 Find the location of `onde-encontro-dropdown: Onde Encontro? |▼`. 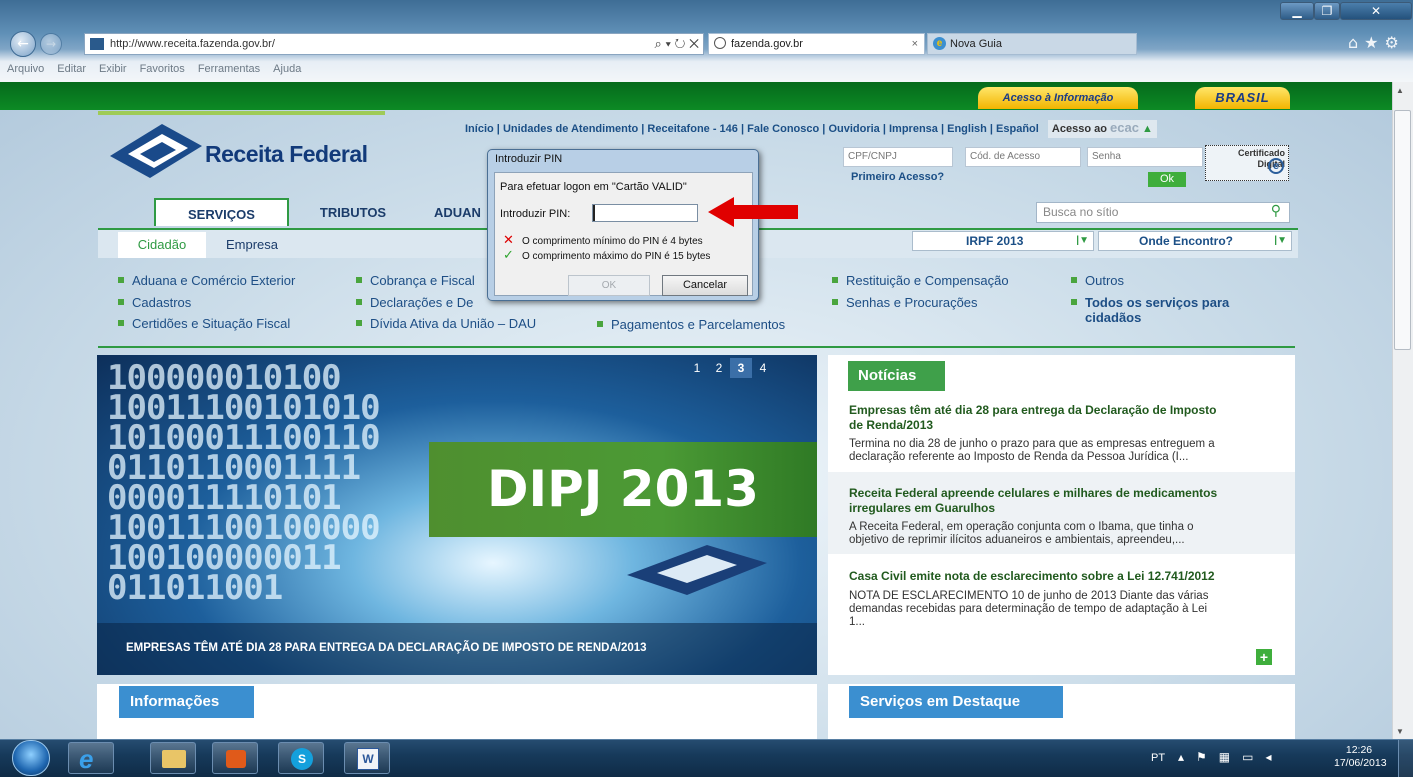

onde-encontro-dropdown: Onde Encontro? |▼ is located at coordinates (1195, 241).